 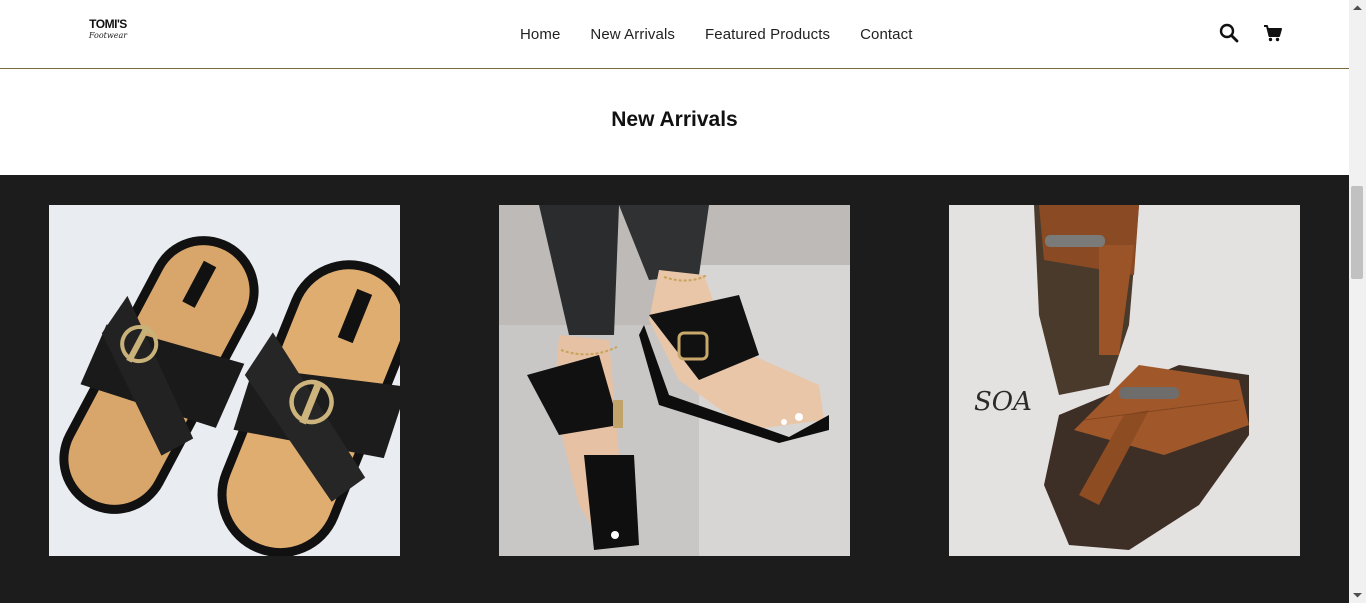 I want to click on nav-home: Home, so click(x=540, y=34).